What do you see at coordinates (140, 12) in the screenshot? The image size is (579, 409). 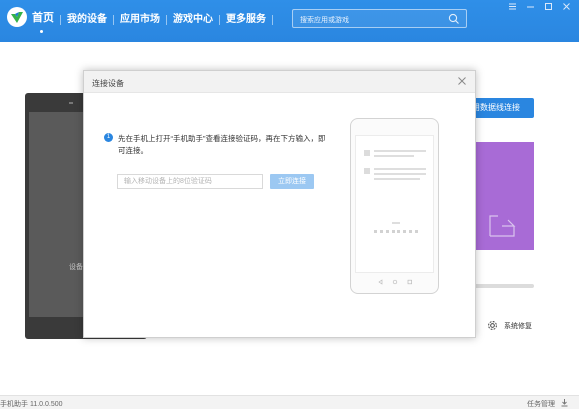 I see `nav-app-market: 应用市场` at bounding box center [140, 12].